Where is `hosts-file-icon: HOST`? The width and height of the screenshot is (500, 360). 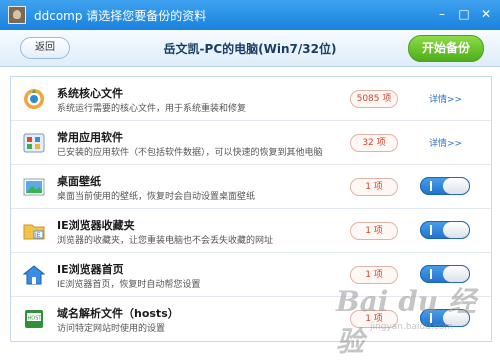 hosts-file-icon: HOST is located at coordinates (34, 319).